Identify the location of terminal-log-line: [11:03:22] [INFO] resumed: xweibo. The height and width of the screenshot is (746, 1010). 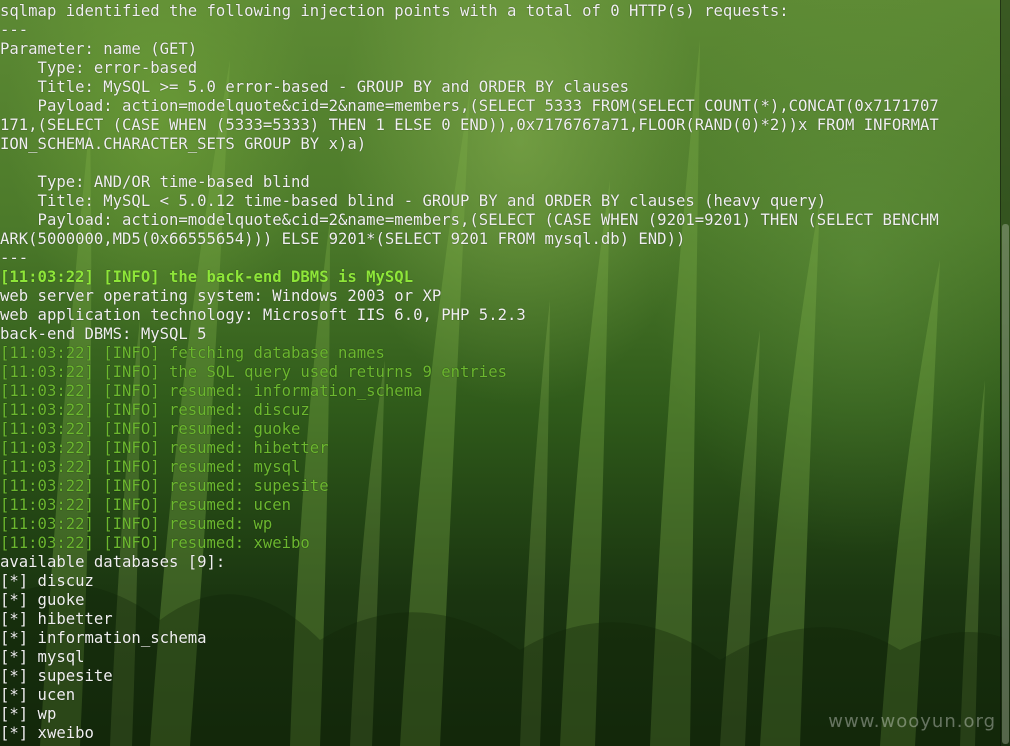
(155, 543).